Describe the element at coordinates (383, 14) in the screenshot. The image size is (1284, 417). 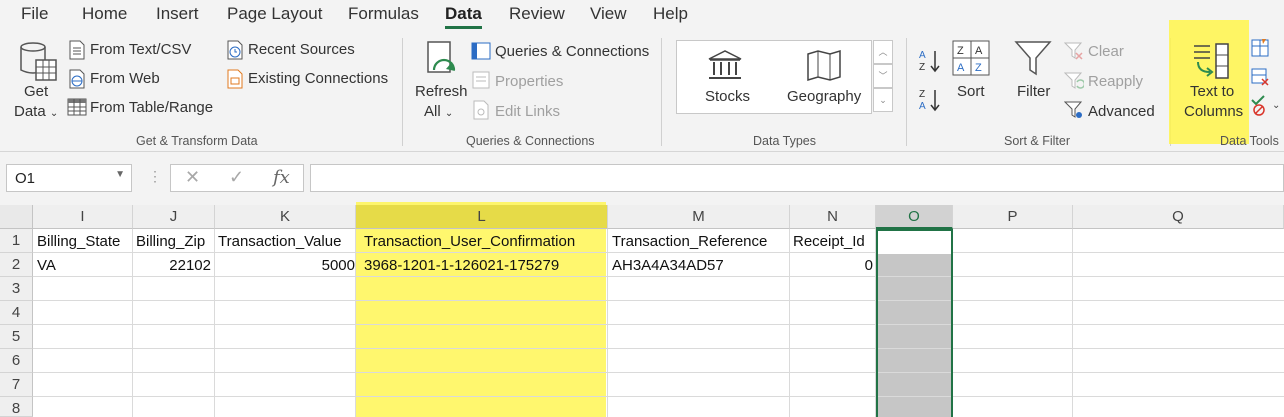
I see `tab-formulas: Formulas` at that location.